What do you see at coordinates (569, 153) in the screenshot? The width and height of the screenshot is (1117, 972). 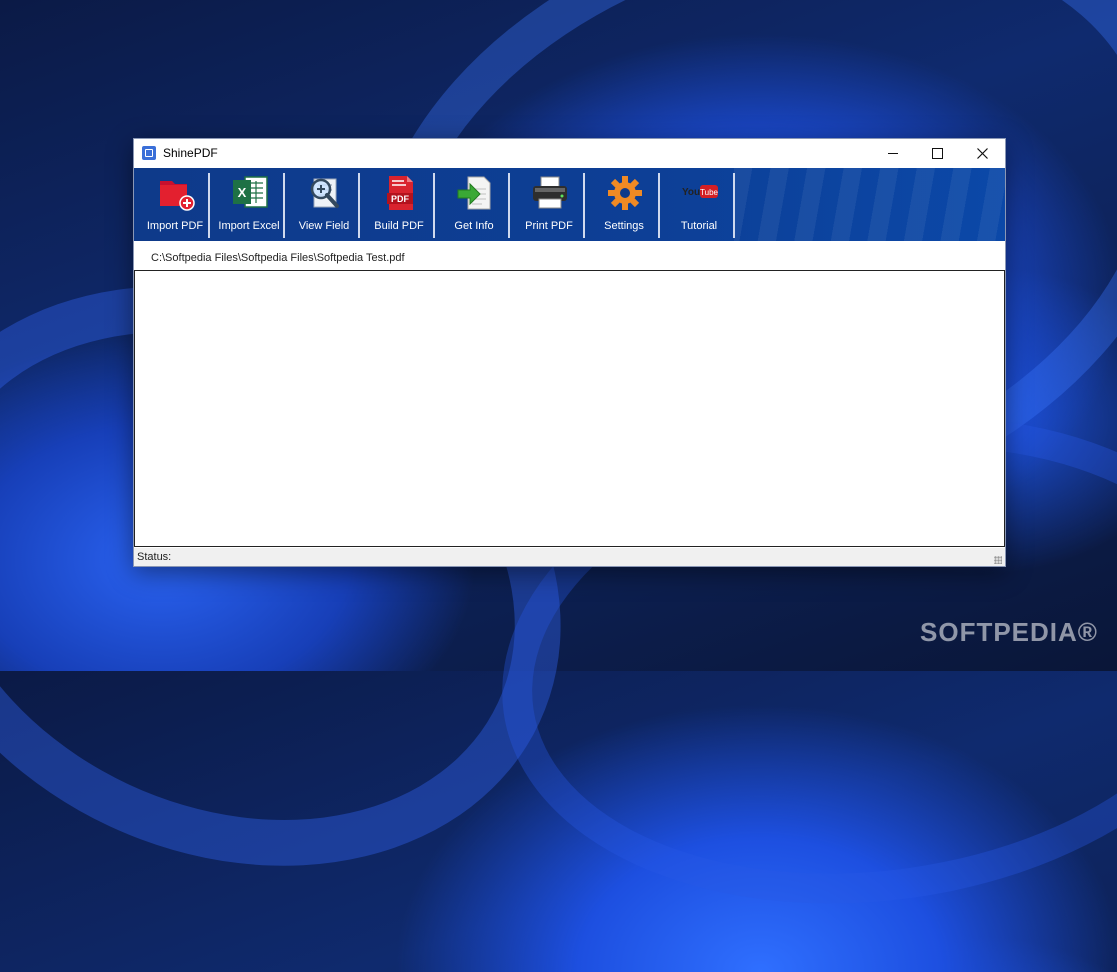 I see `title-bar: ShinePDF` at bounding box center [569, 153].